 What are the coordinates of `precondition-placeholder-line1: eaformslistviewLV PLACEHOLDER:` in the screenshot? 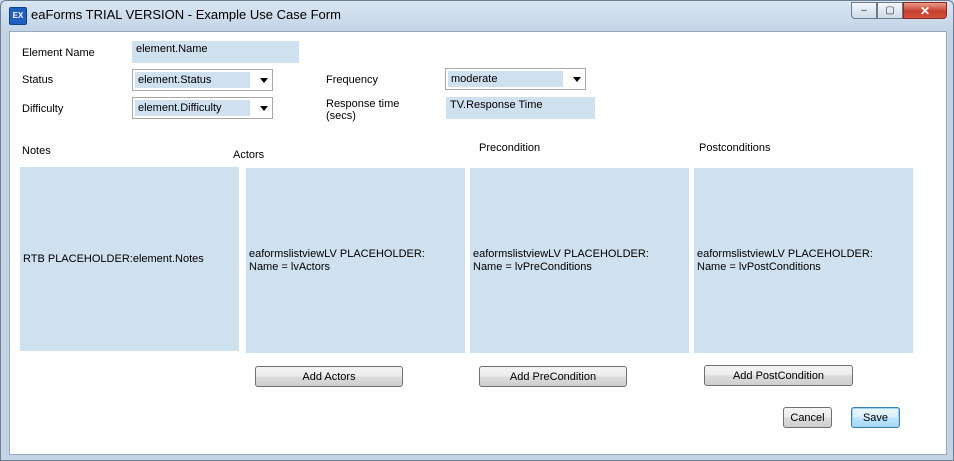 It's located at (561, 253).